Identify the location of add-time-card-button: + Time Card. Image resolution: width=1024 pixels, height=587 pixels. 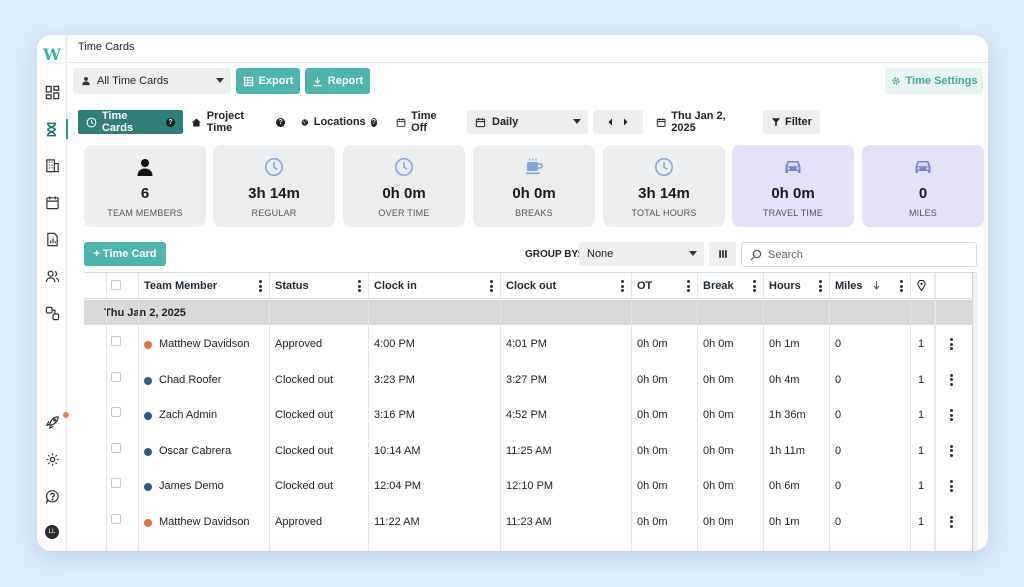
(125, 254).